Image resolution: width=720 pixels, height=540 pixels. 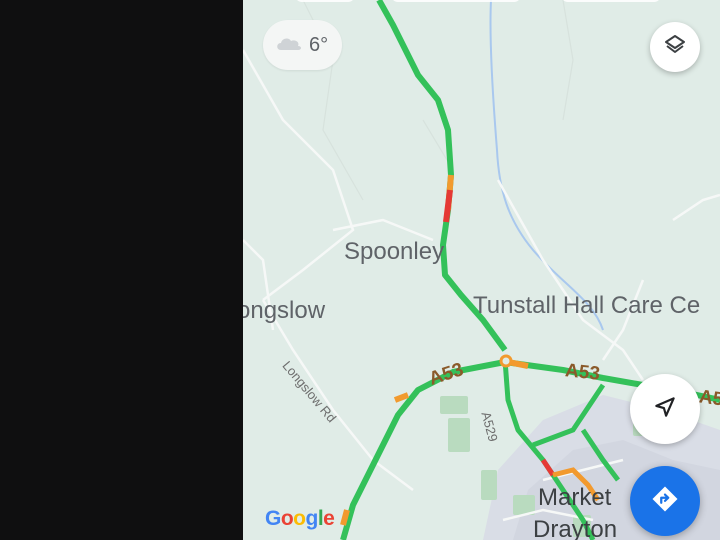 I want to click on navigation-arrow-icon, so click(x=665, y=409).